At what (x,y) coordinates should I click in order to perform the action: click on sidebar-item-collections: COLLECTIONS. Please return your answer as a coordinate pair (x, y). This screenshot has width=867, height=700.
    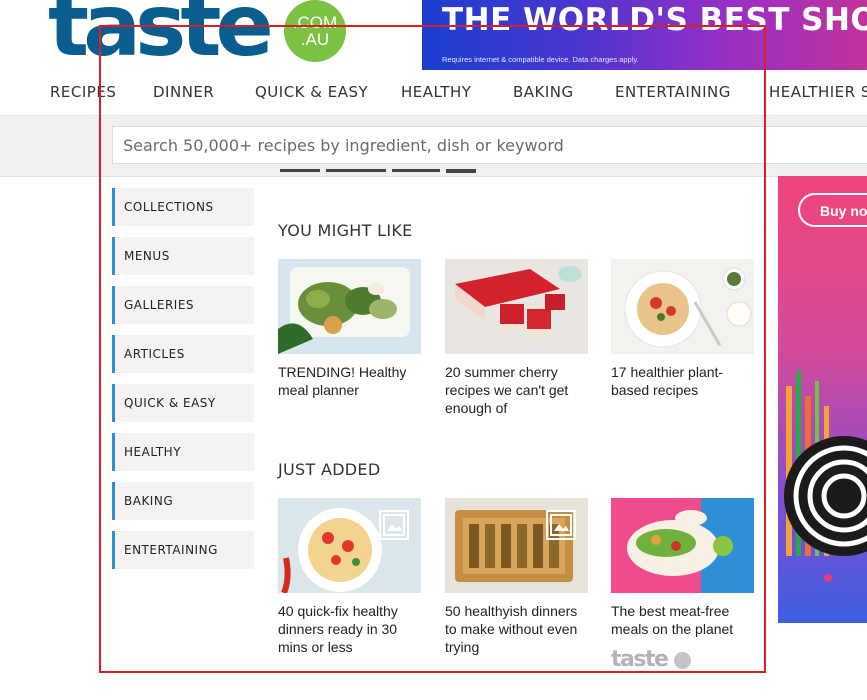
    Looking at the image, I should click on (183, 207).